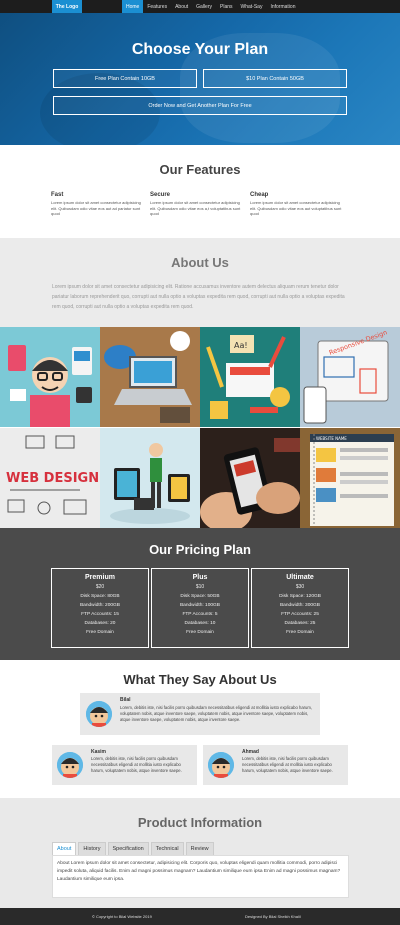 This screenshot has height=925, width=400. I want to click on web-design-sketch-icon: WEB DESIGN, so click(50, 478).